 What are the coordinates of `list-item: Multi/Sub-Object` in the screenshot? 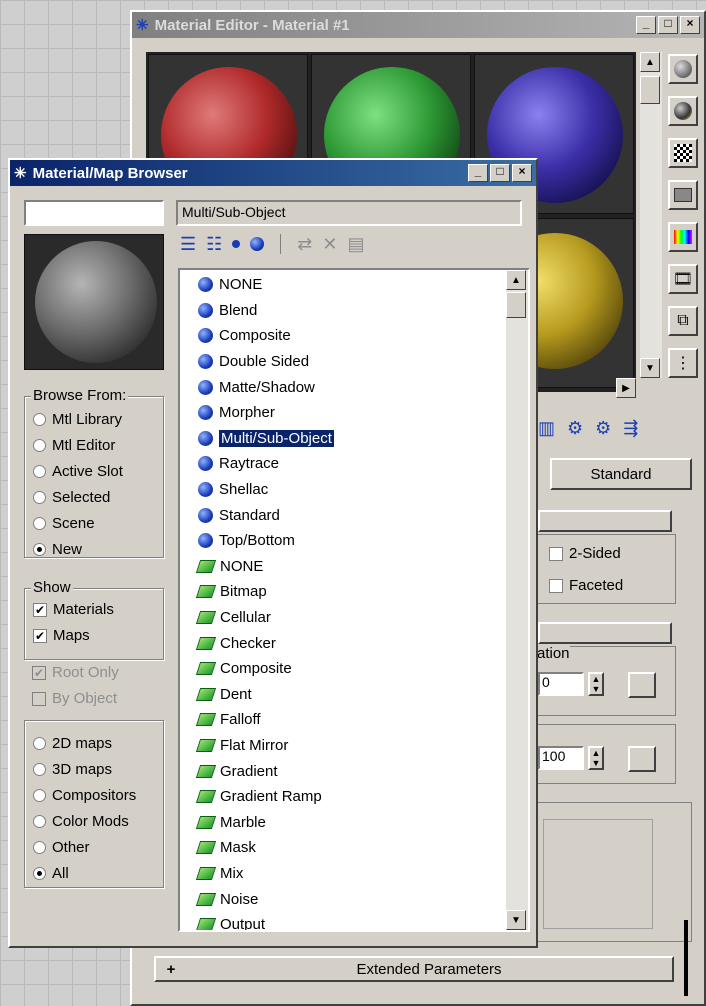 It's located at (354, 439).